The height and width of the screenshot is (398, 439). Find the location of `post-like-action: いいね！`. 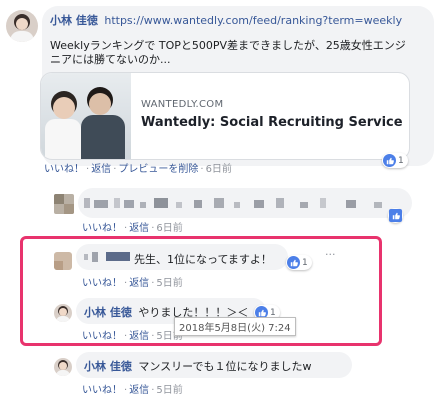

post-like-action: いいね！ is located at coordinates (64, 169).